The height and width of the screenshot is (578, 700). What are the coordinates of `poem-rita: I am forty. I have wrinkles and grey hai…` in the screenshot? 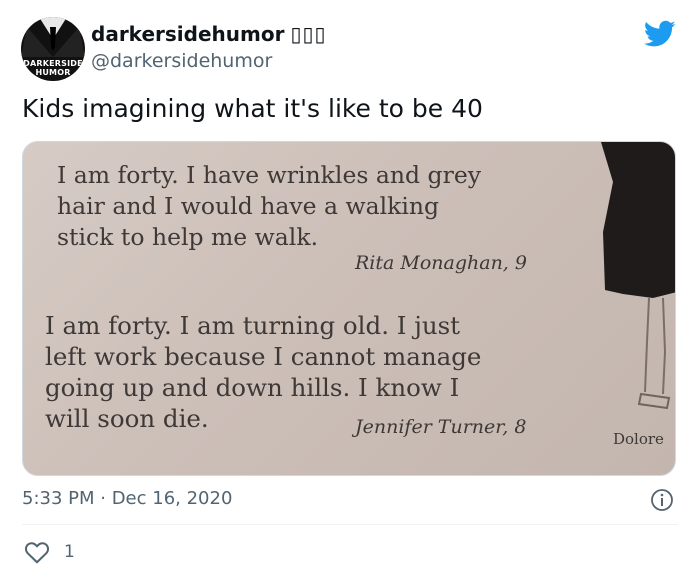 It's located at (269, 206).